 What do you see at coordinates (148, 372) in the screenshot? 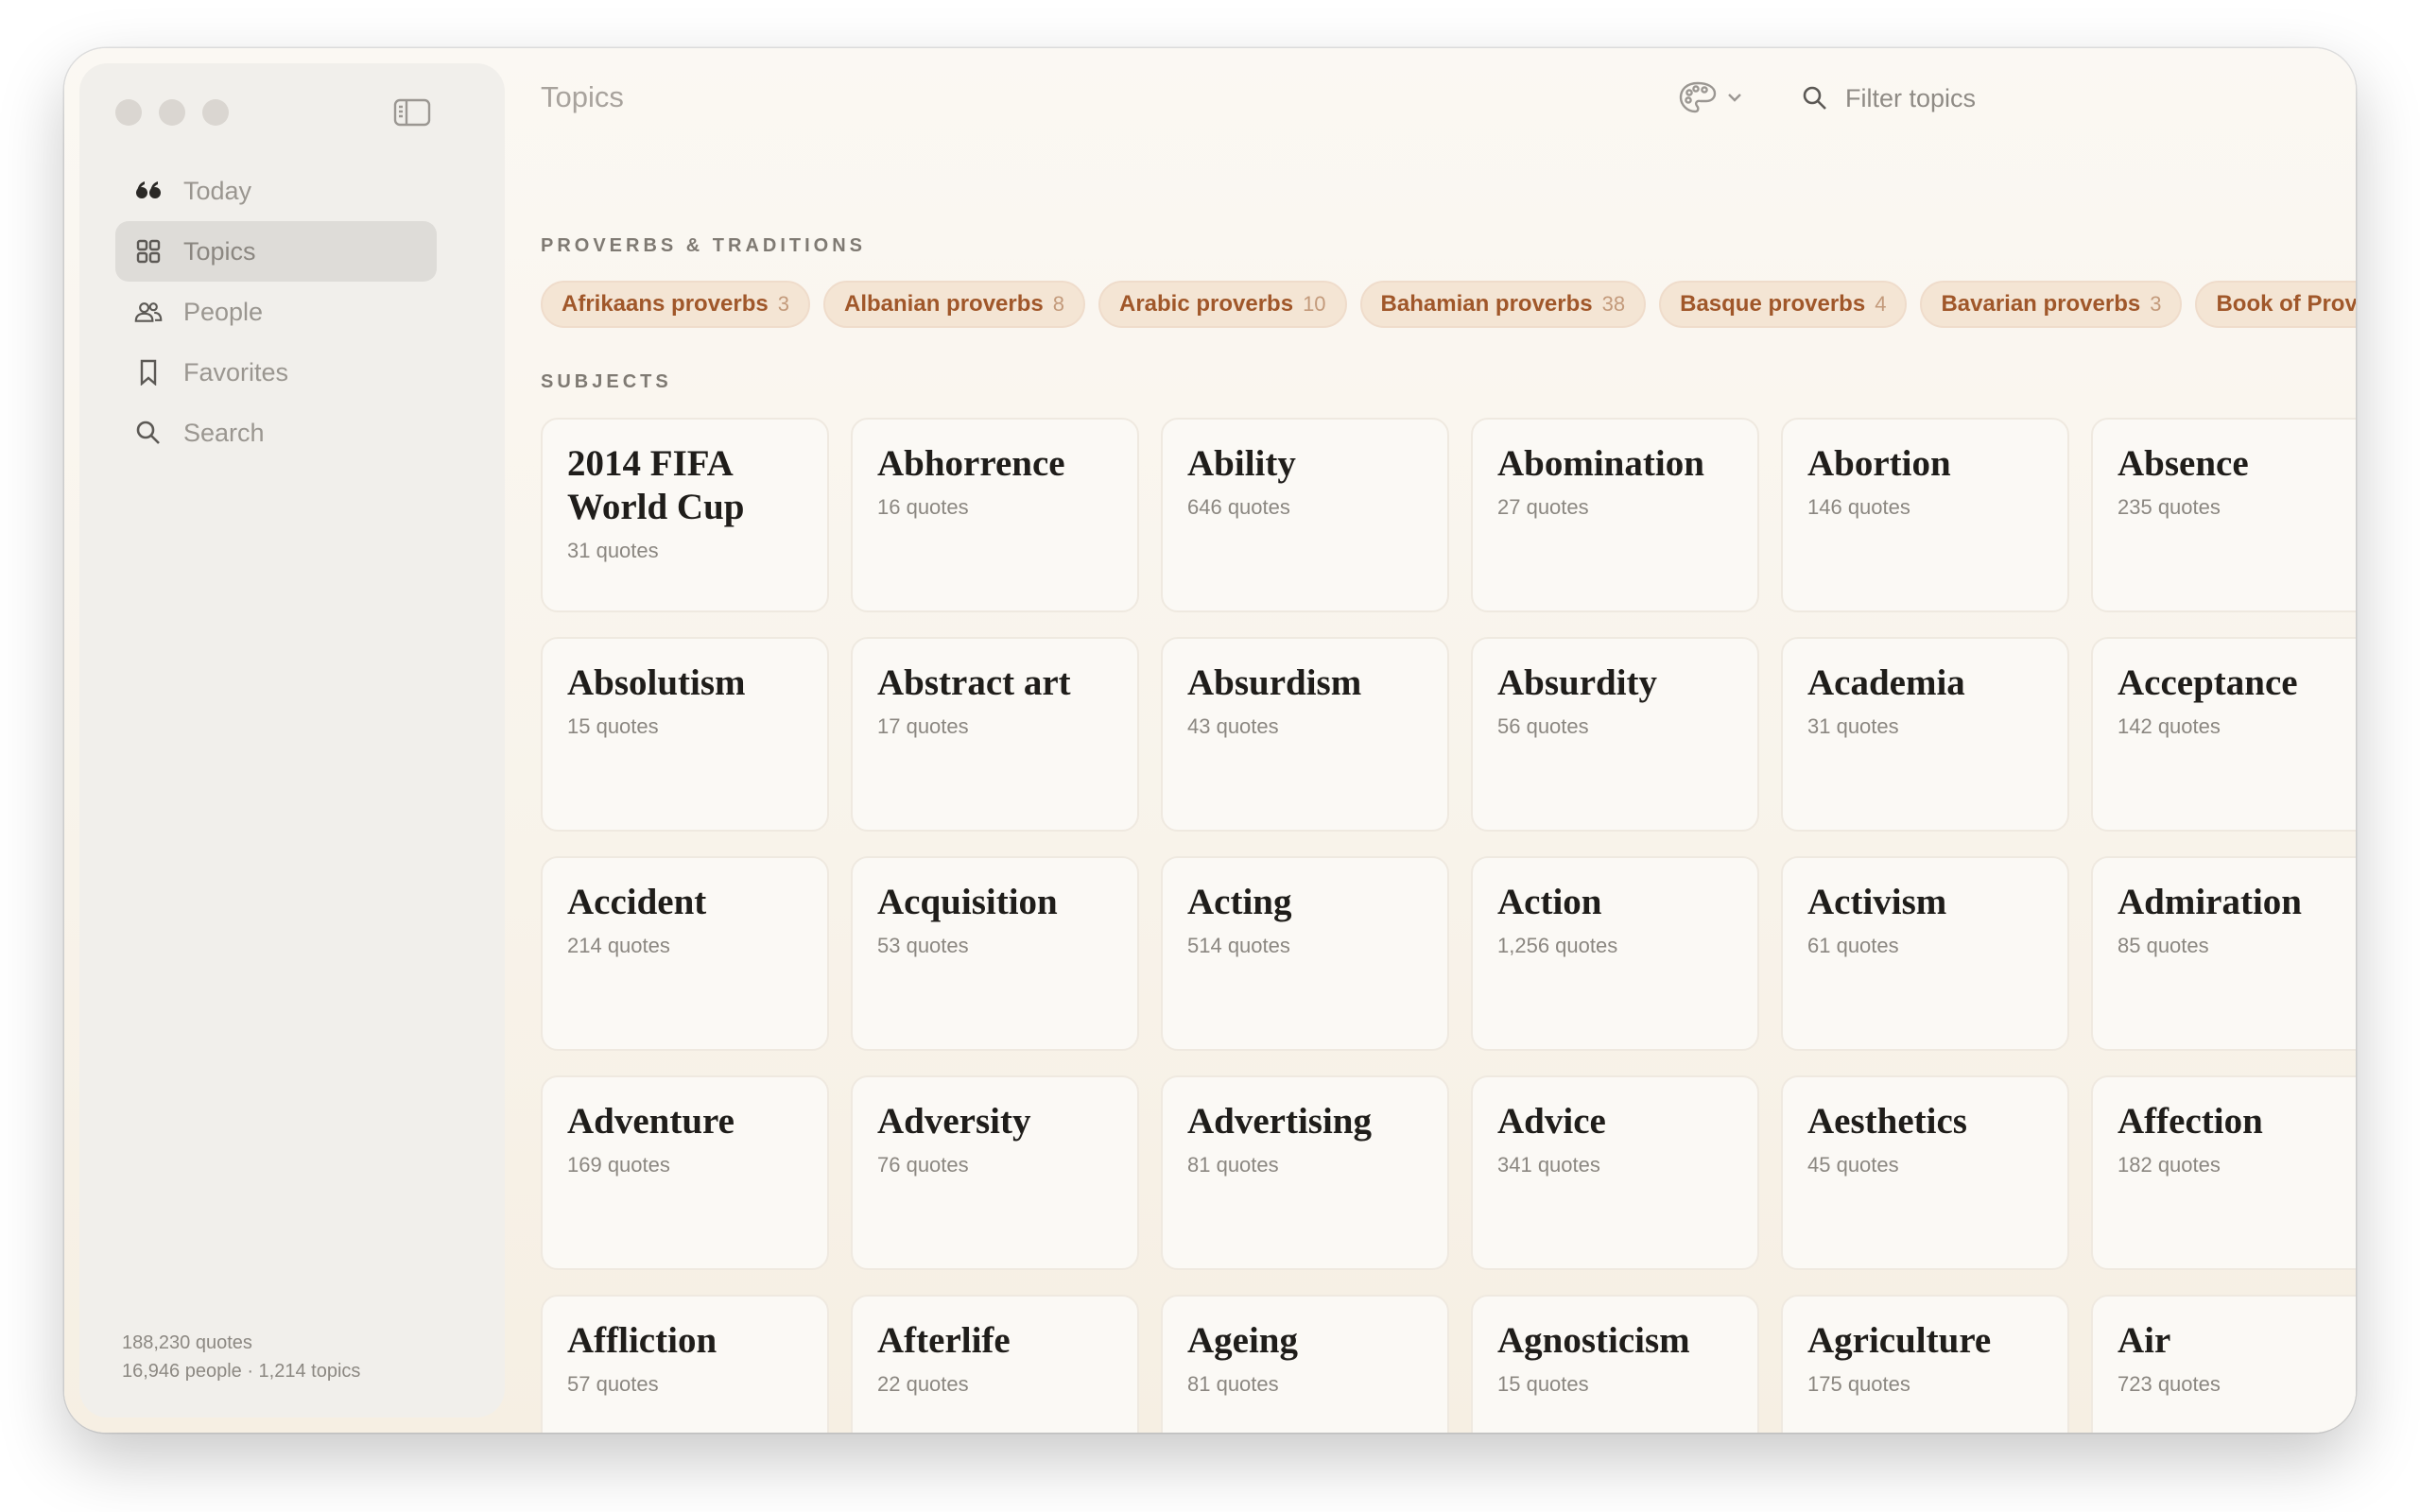
I see `bookmark-icon` at bounding box center [148, 372].